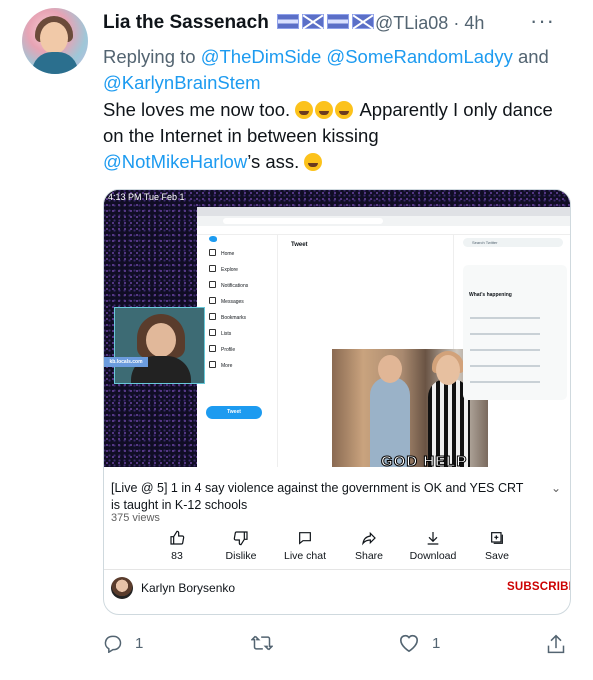 This screenshot has height=680, width=593. I want to click on embedded-url-bar, so click(303, 221).